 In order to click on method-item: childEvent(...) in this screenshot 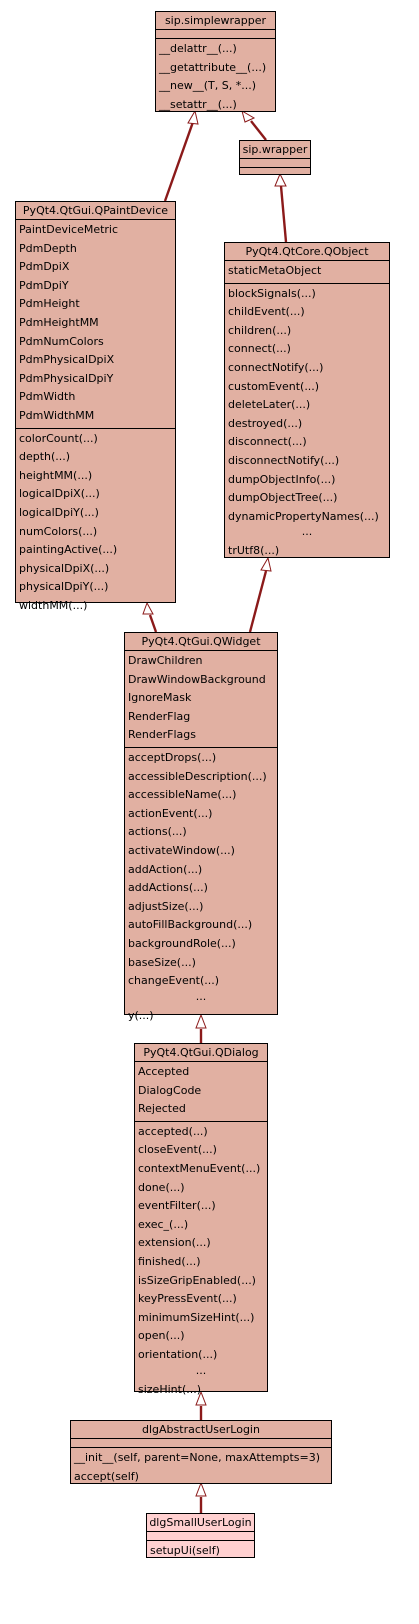, I will do `click(266, 312)`.